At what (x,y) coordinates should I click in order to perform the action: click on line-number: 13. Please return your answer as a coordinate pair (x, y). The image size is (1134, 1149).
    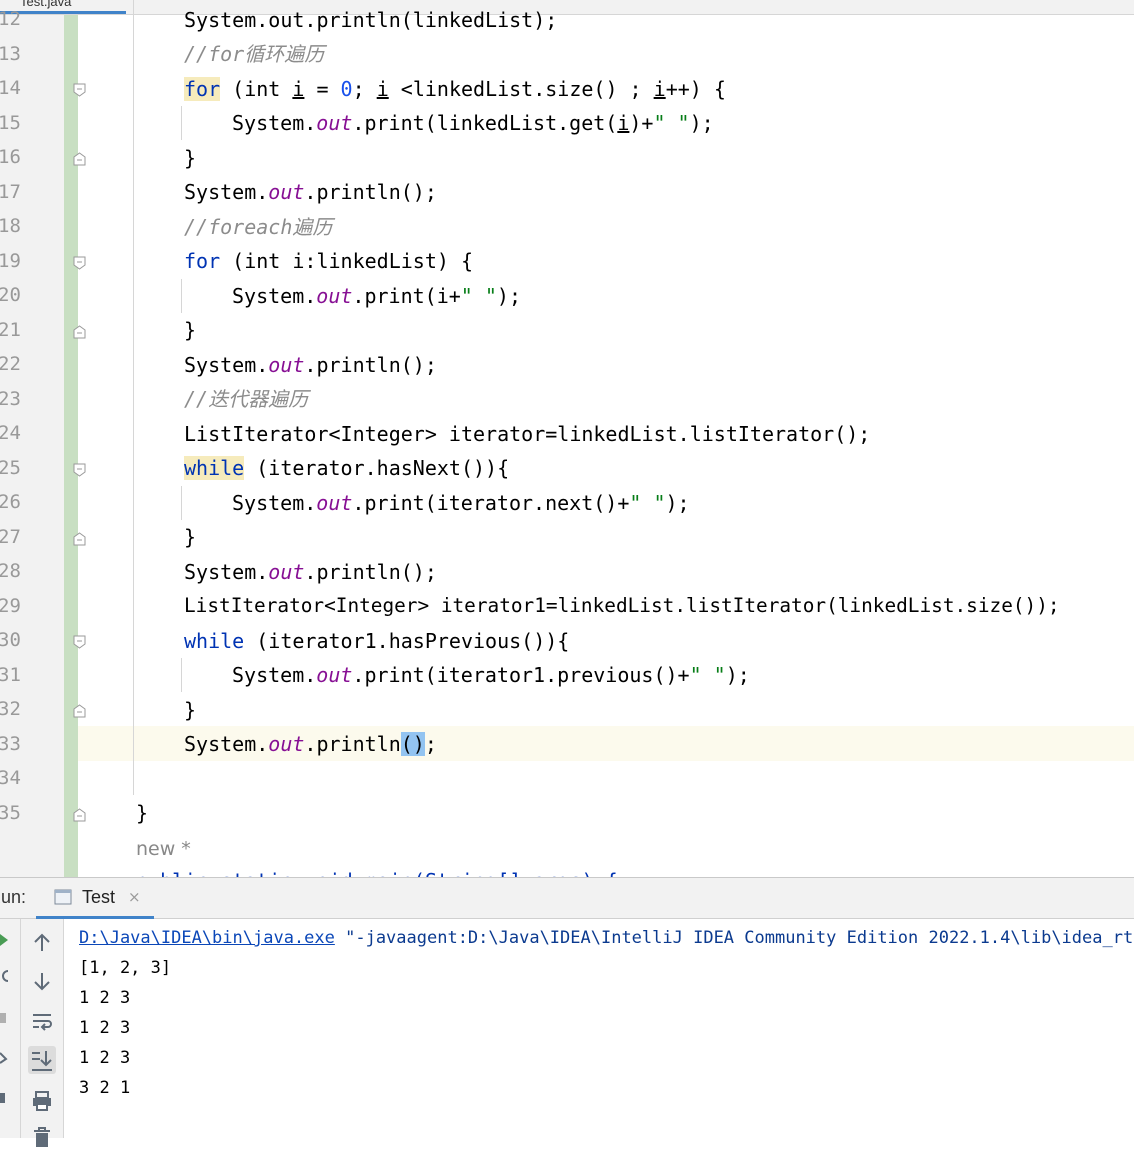
    Looking at the image, I should click on (10, 54).